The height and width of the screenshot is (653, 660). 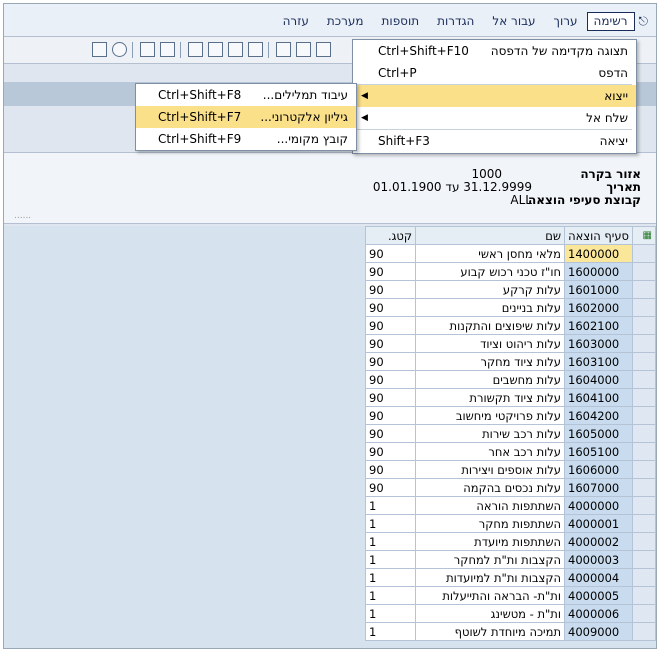 What do you see at coordinates (510, 289) in the screenshot?
I see `table-row: 1601000 עלות קרקע 90` at bounding box center [510, 289].